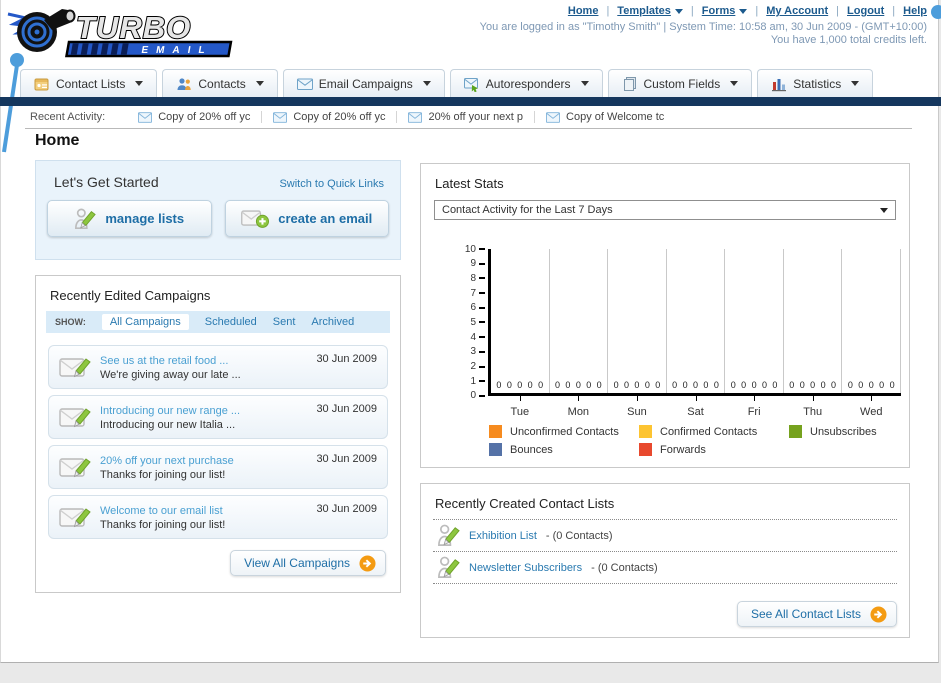  What do you see at coordinates (145, 322) in the screenshot?
I see `filter-all-campaigns: All Campaigns` at bounding box center [145, 322].